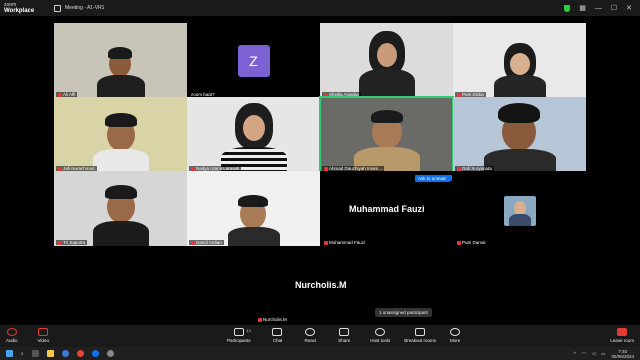 The height and width of the screenshot is (360, 640). I want to click on edge-icon, so click(65, 353).